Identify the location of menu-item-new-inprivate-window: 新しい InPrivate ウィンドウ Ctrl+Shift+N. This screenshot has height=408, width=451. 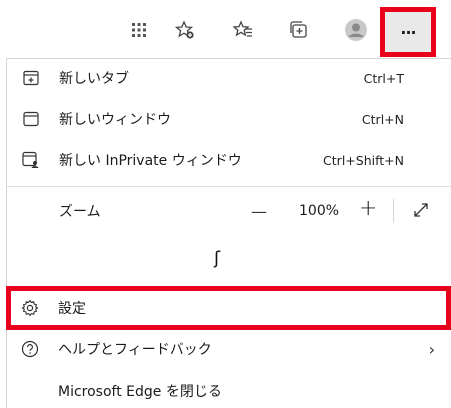
(229, 160).